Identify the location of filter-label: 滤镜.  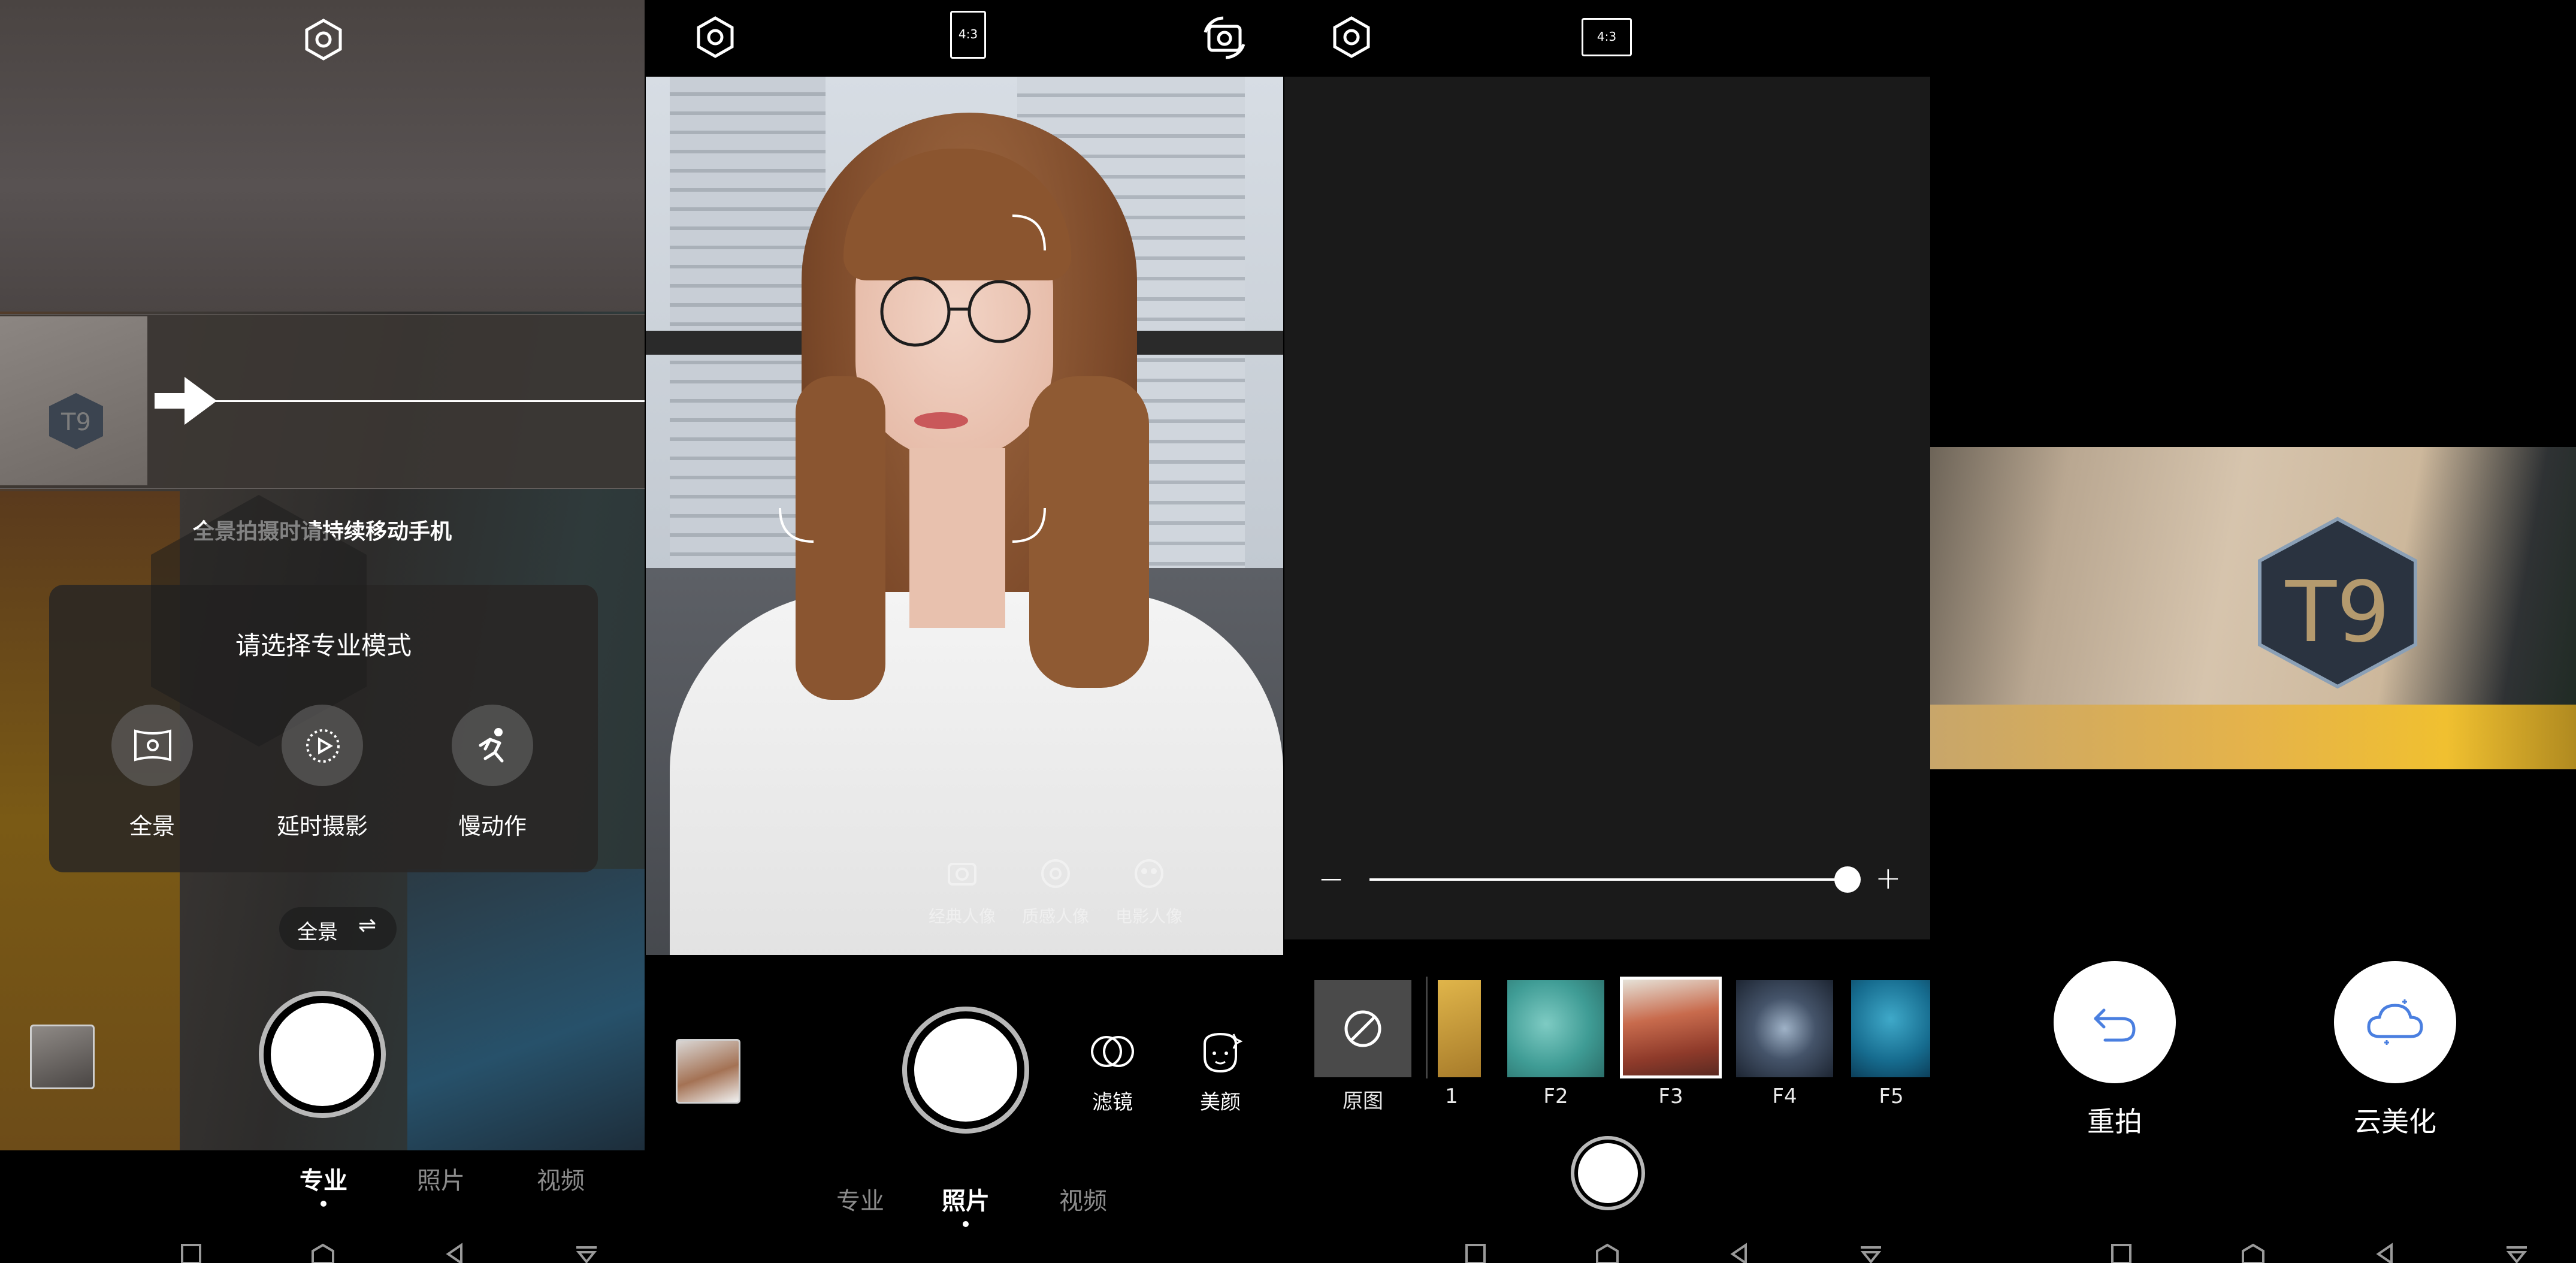
(1112, 1102).